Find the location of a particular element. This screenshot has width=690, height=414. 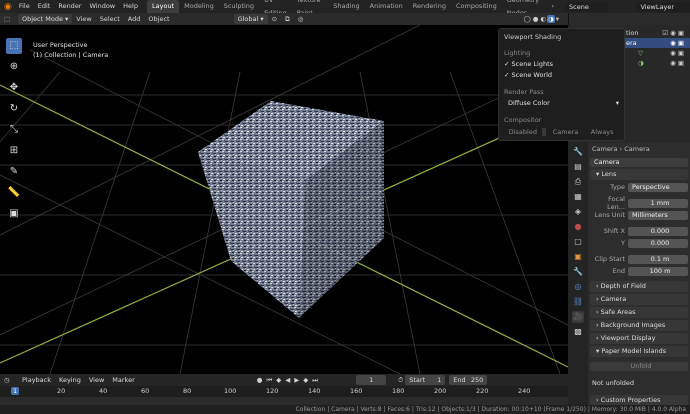

measure-icon: 📏 is located at coordinates (14, 193).